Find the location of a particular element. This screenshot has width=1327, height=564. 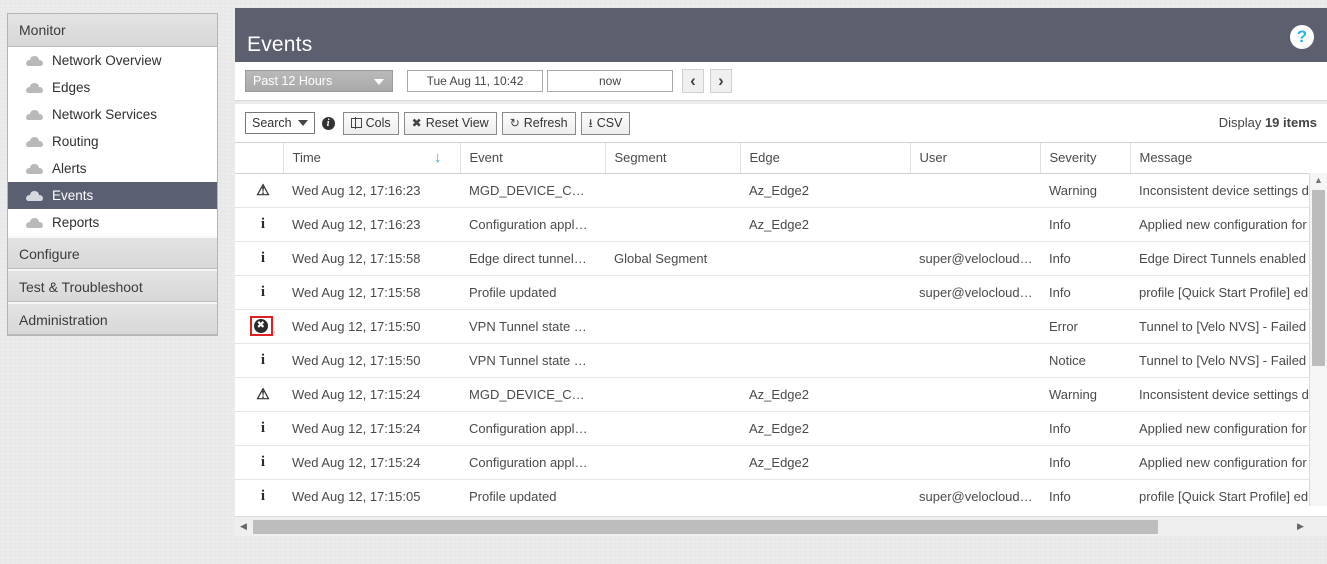

refresh-label: Refresh is located at coordinates (545, 123).